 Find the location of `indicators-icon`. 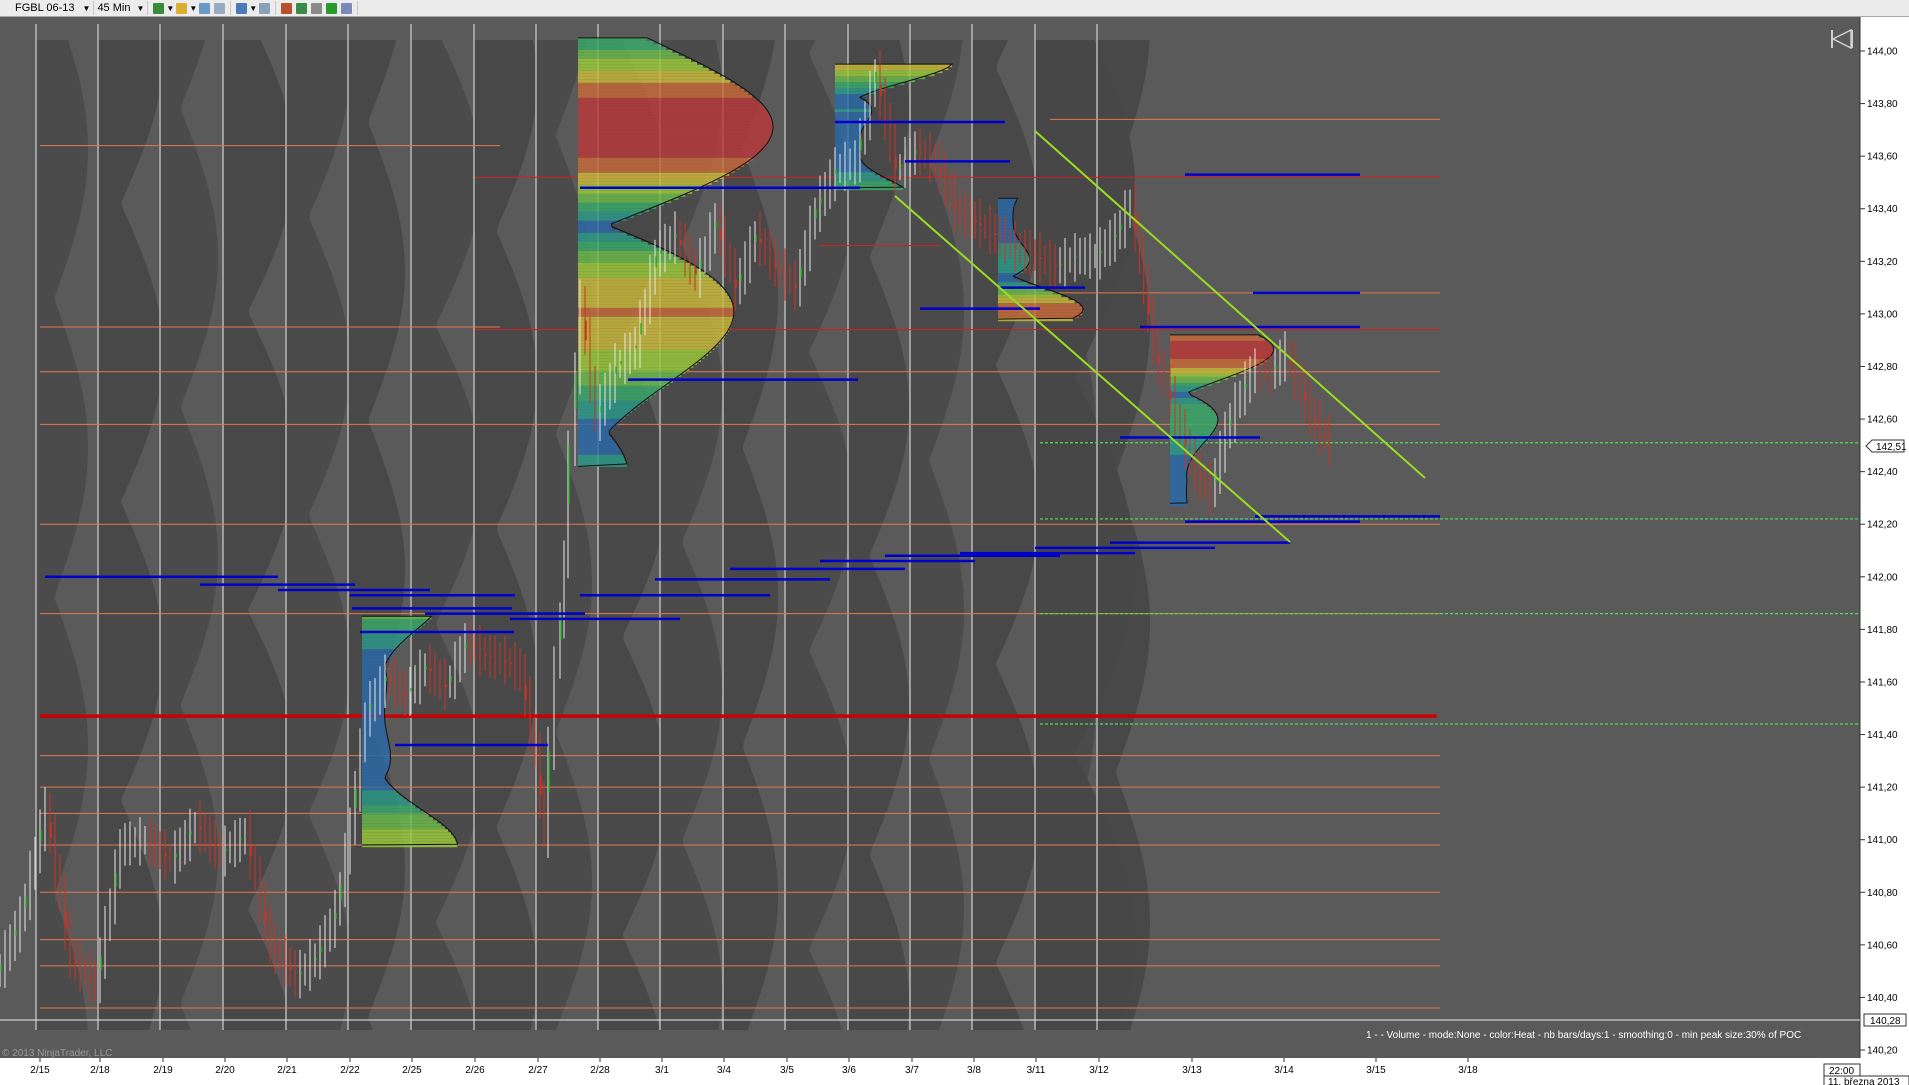

indicators-icon is located at coordinates (302, 8).